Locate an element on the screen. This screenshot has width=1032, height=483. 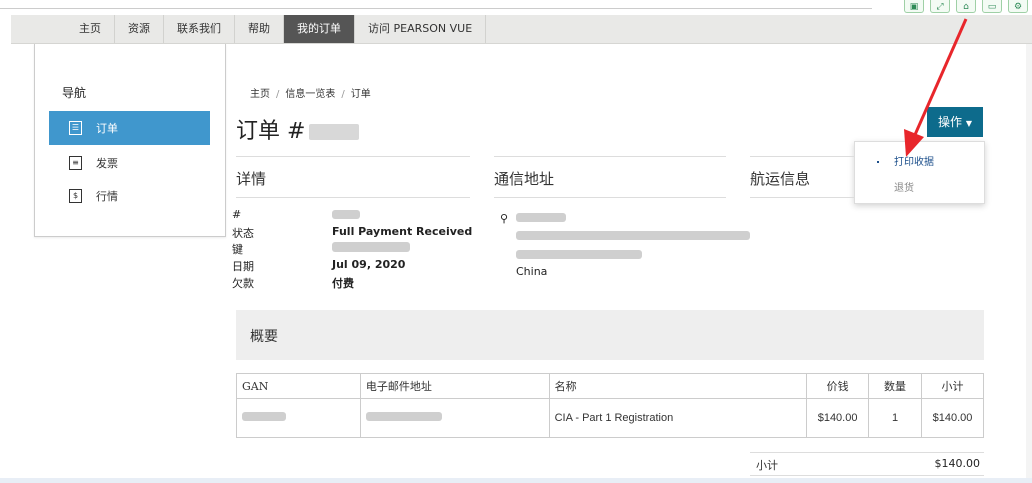
quote-icon: $ is located at coordinates (75, 196).